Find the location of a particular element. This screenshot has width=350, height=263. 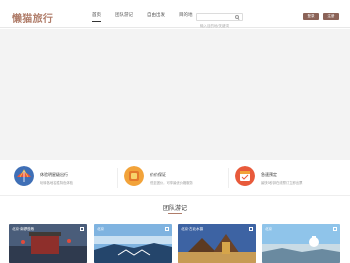

tour-cards: 北京·南锣鼓巷 北京 北京·古北水镇 北京 is located at coordinates (175, 243).